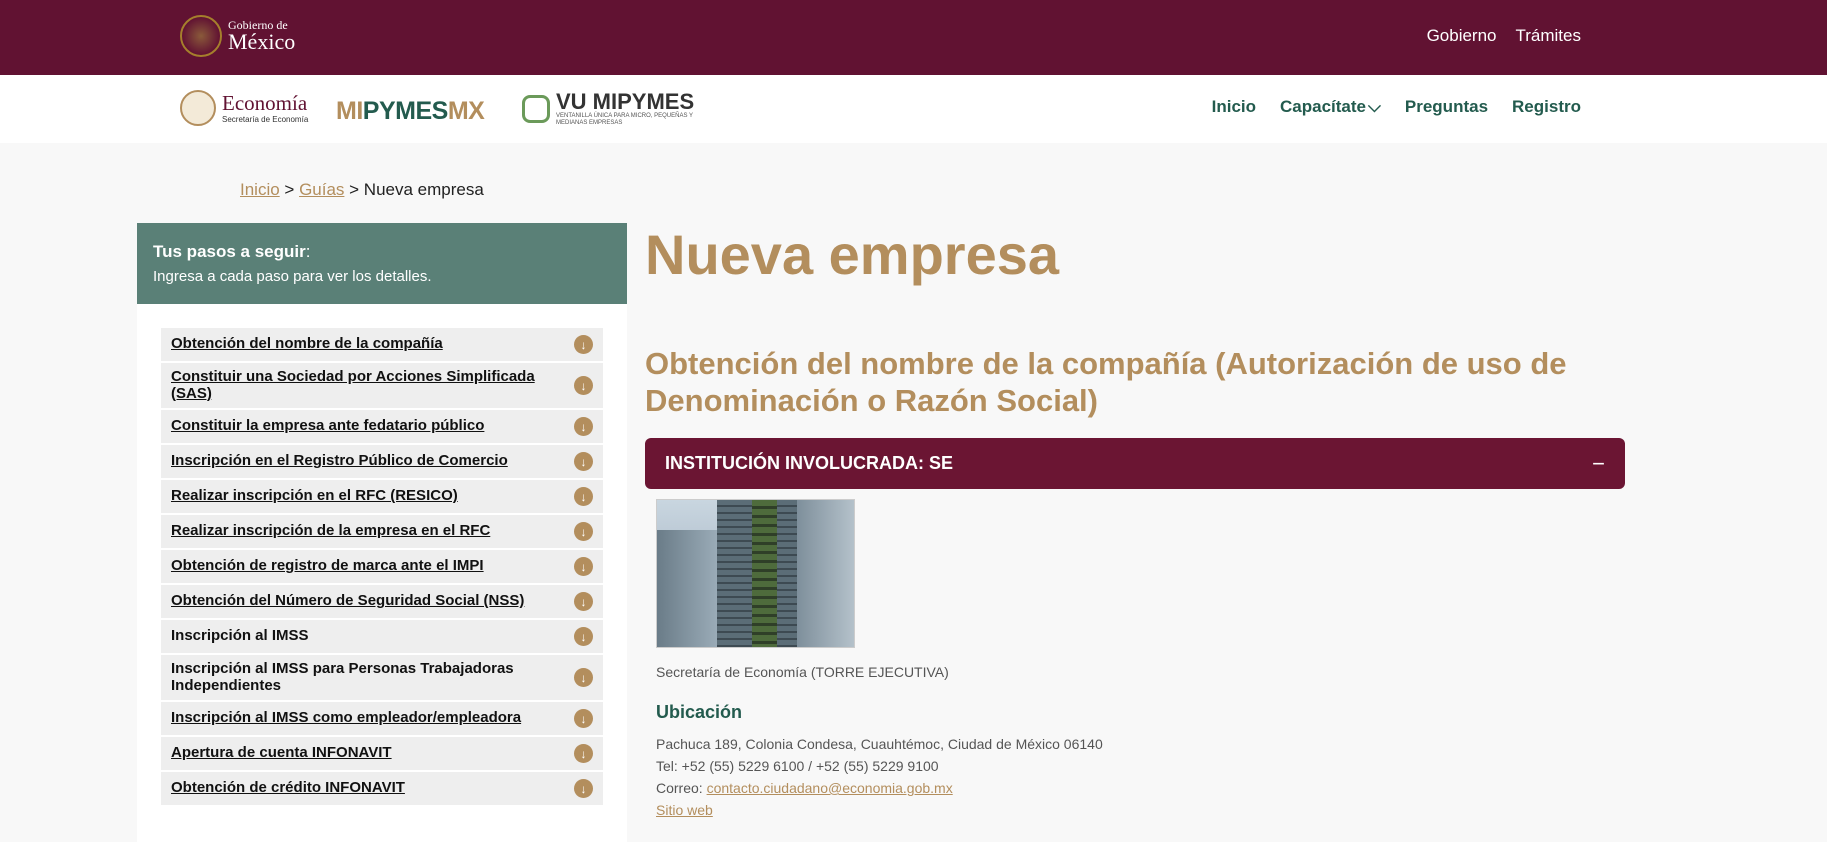 The image size is (1827, 842). Describe the element at coordinates (382, 637) in the screenshot. I see `step-item: Inscripción al IMSS ↓` at that location.